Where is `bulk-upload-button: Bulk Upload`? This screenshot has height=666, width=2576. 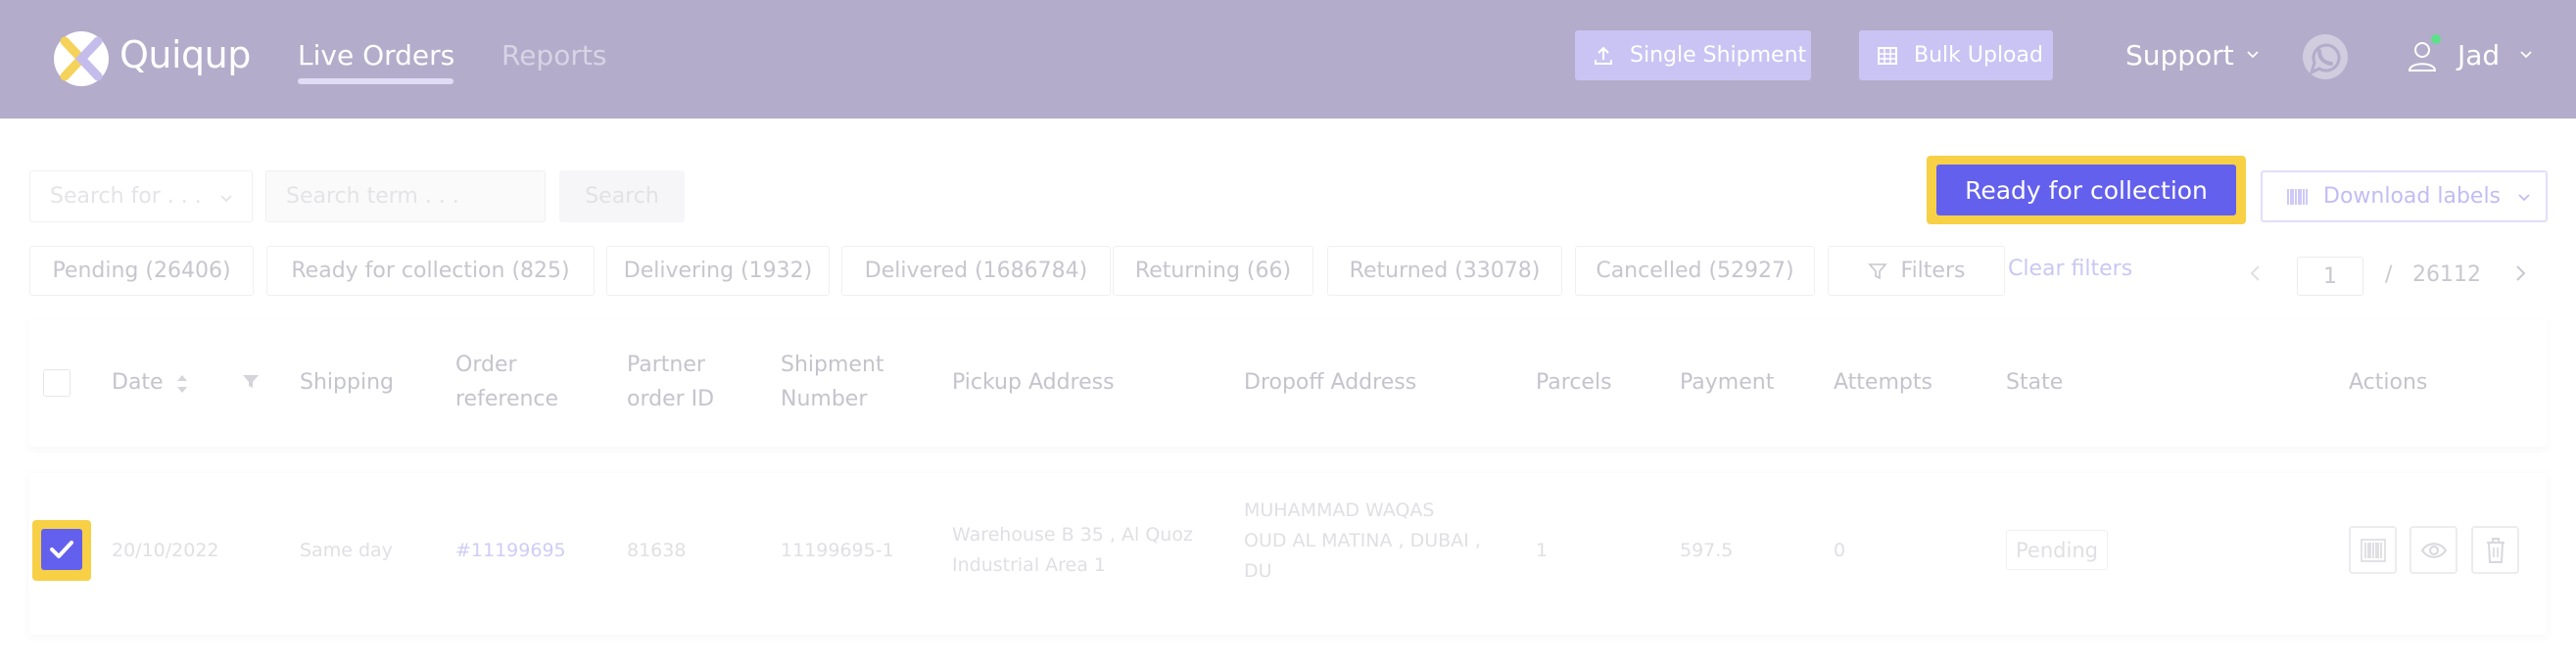 bulk-upload-button: Bulk Upload is located at coordinates (1956, 55).